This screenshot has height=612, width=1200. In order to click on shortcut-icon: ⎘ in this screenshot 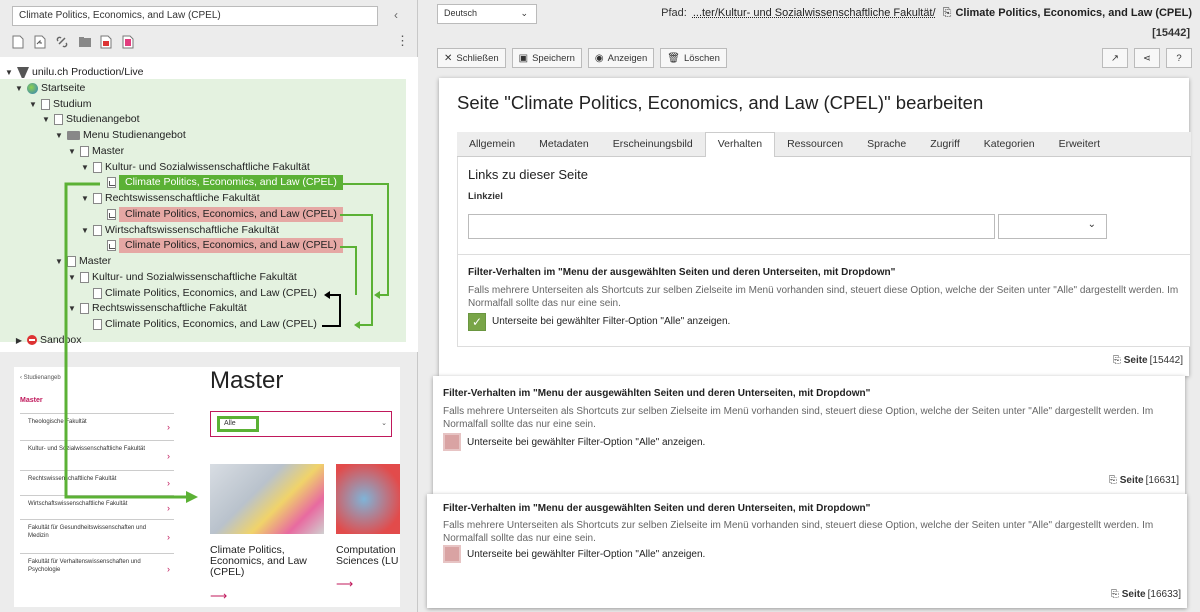, I will do `click(1112, 480)`.